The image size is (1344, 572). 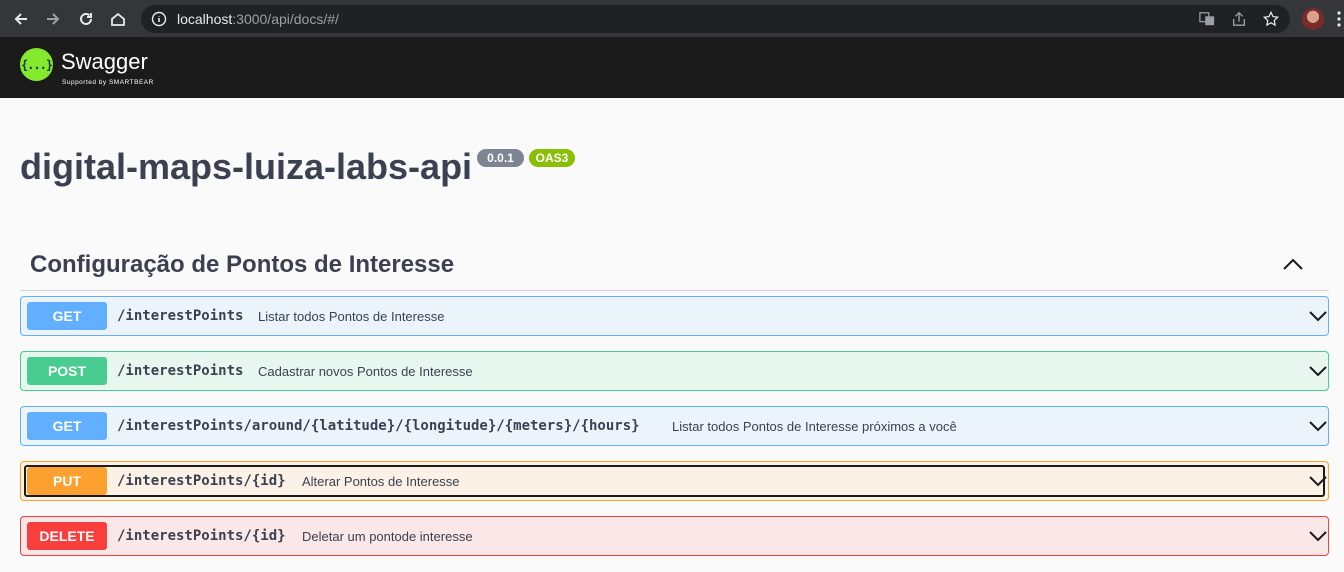 I want to click on version-badge: 0.0.1, so click(x=500, y=158).